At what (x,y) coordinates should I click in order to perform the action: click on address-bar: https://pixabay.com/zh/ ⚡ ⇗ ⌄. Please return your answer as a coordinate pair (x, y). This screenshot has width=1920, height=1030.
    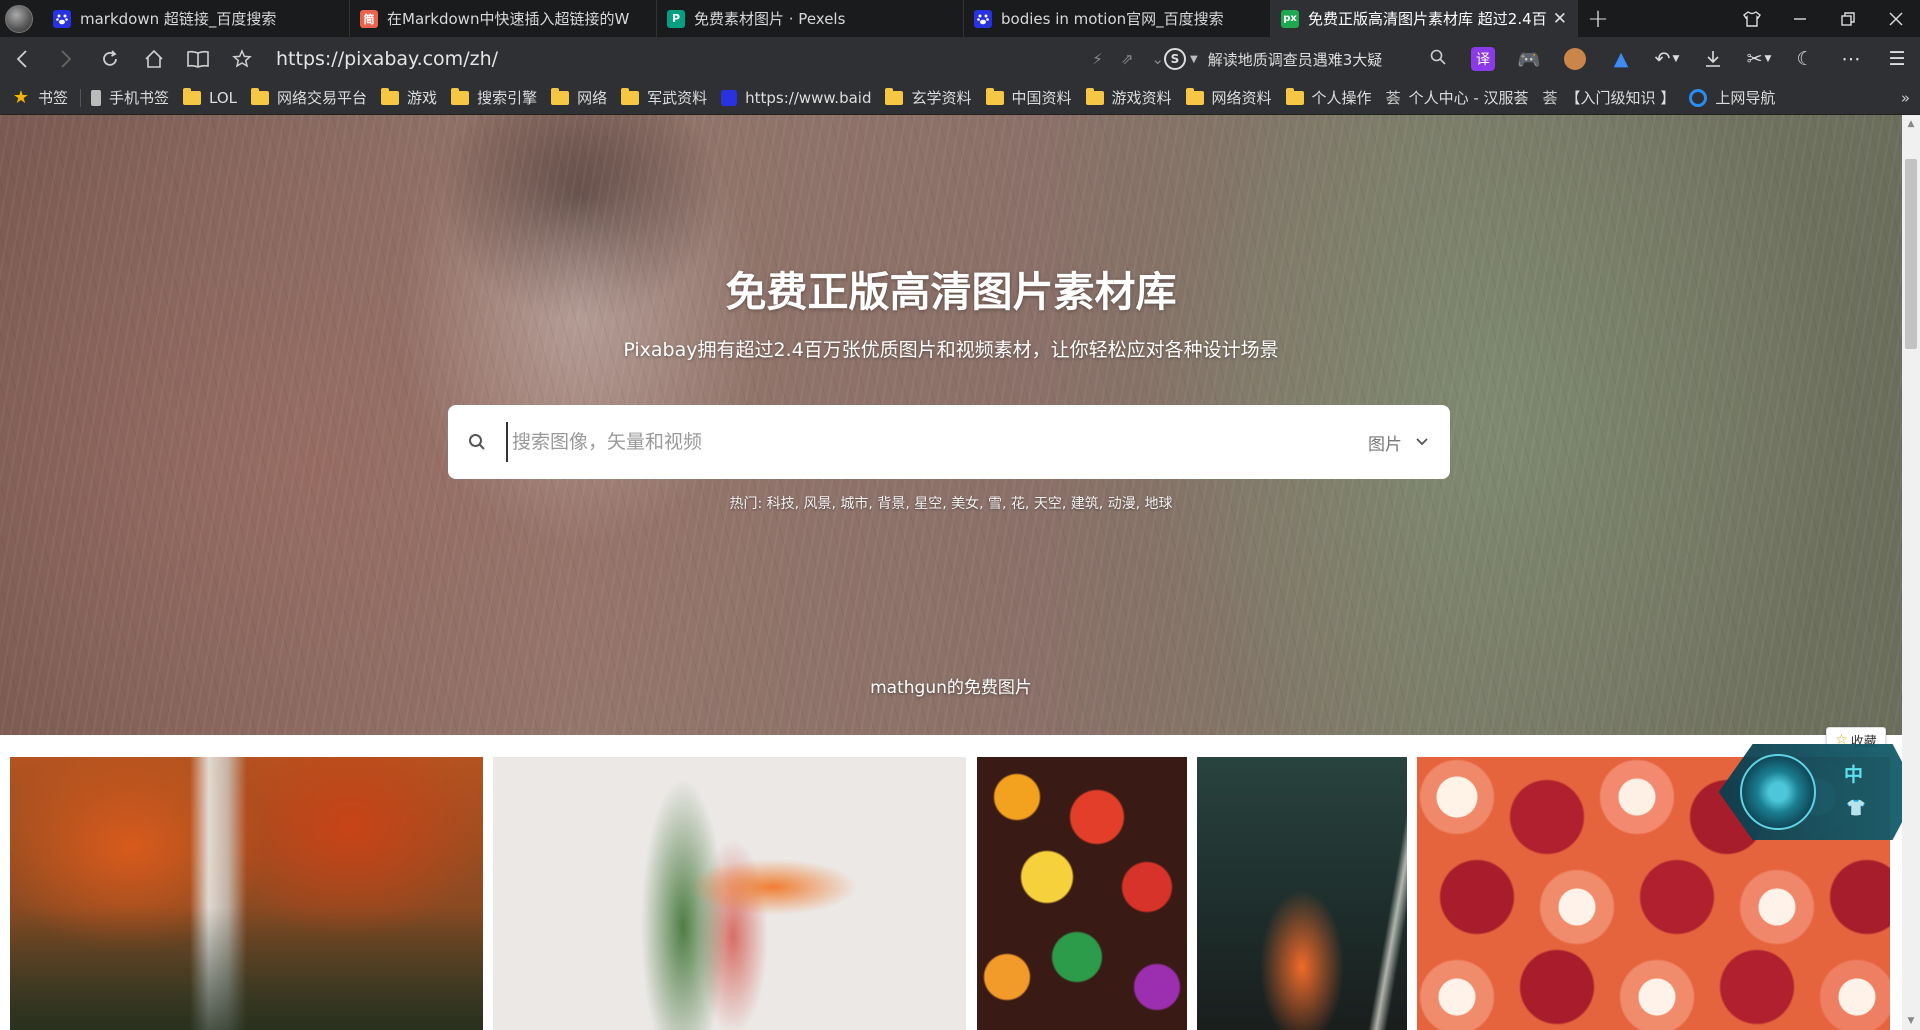
    Looking at the image, I should click on (714, 59).